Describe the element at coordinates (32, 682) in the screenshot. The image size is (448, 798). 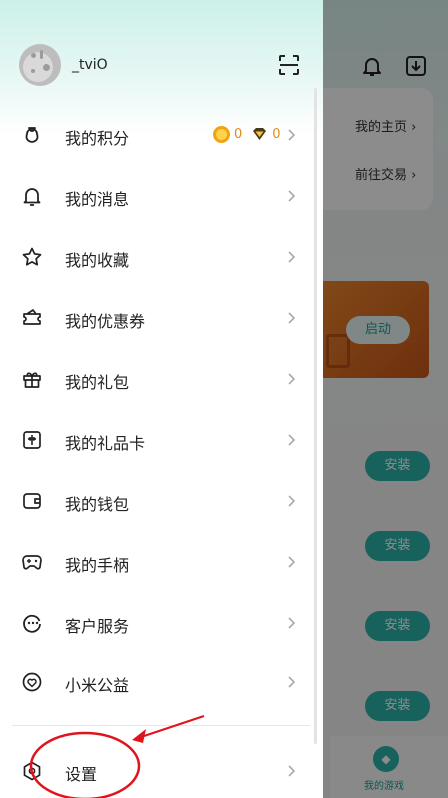
I see `heart-icon` at that location.